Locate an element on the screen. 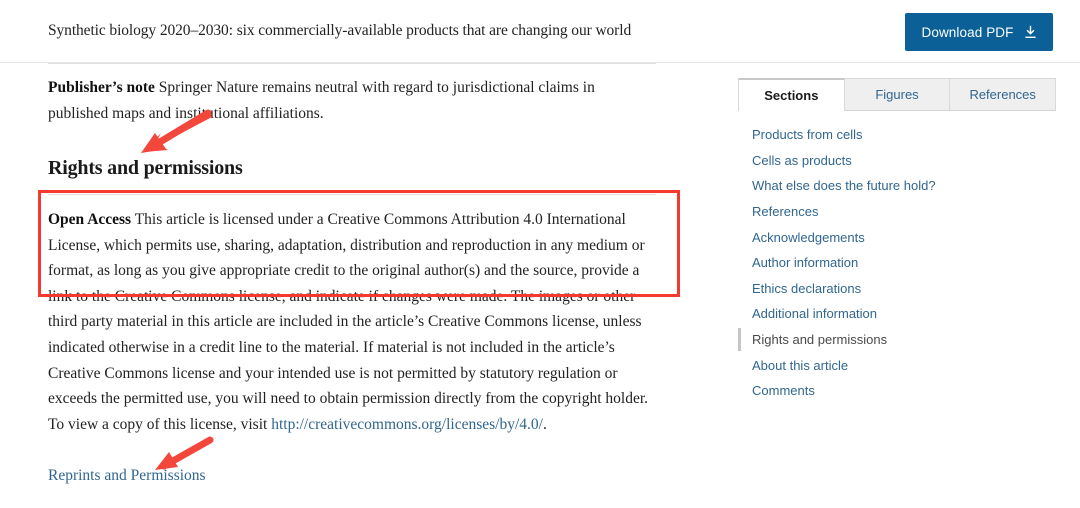 The image size is (1080, 508). tab-sections: Sections is located at coordinates (791, 94).